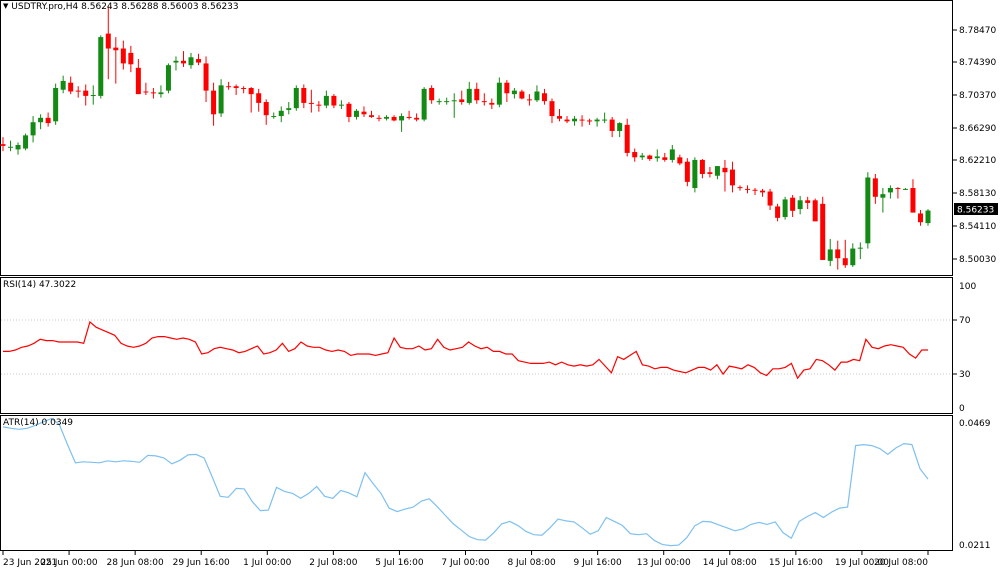 The height and width of the screenshot is (572, 1000). Describe the element at coordinates (977, 227) in the screenshot. I see `price-axis-label: 8.54110` at that location.